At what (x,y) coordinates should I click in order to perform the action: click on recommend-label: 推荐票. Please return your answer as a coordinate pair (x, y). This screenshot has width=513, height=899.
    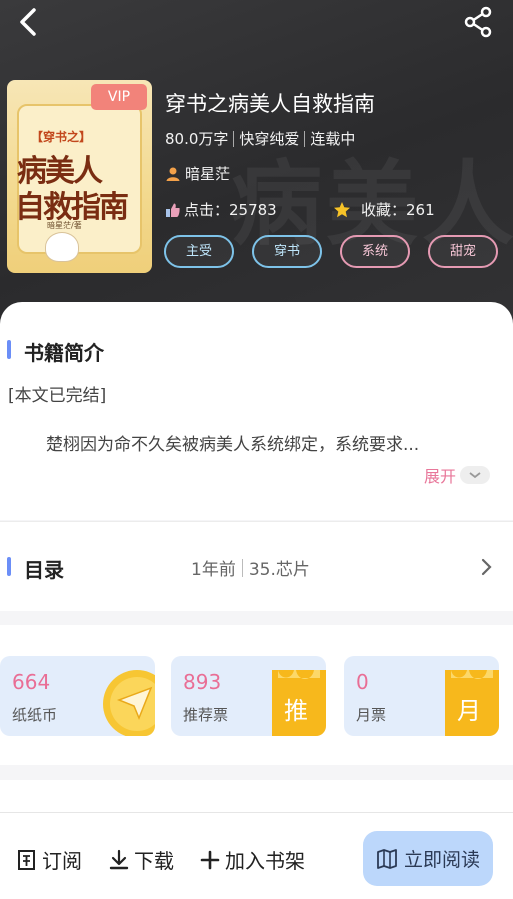
    Looking at the image, I should click on (206, 715).